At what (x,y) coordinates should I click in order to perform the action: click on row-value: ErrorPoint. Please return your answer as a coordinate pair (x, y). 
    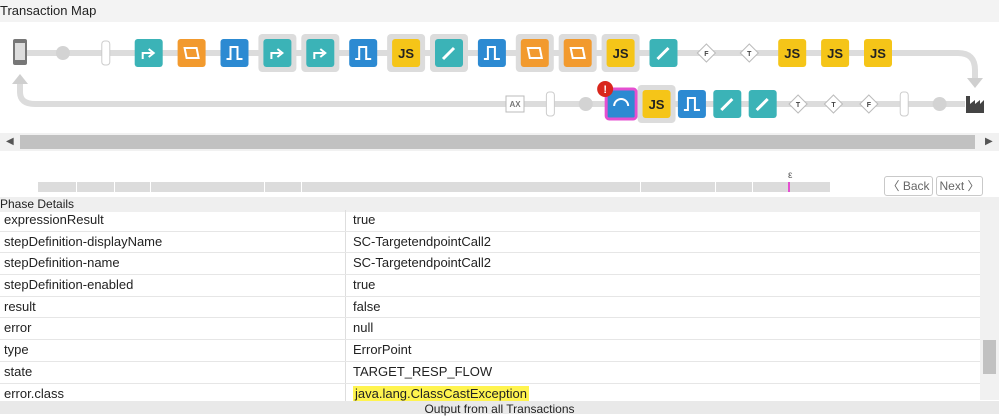
    Looking at the image, I should click on (382, 349).